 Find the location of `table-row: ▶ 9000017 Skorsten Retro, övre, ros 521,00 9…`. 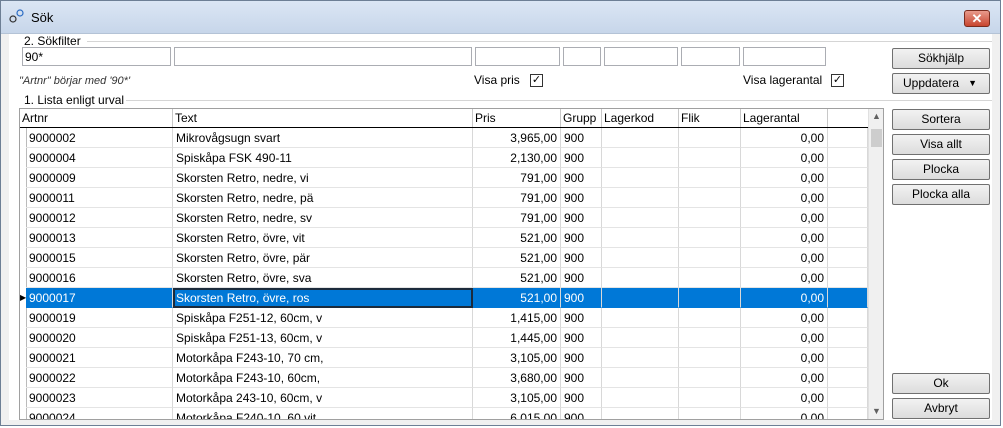

table-row: ▶ 9000017 Skorsten Retro, övre, ros 521,00 9… is located at coordinates (444, 298).